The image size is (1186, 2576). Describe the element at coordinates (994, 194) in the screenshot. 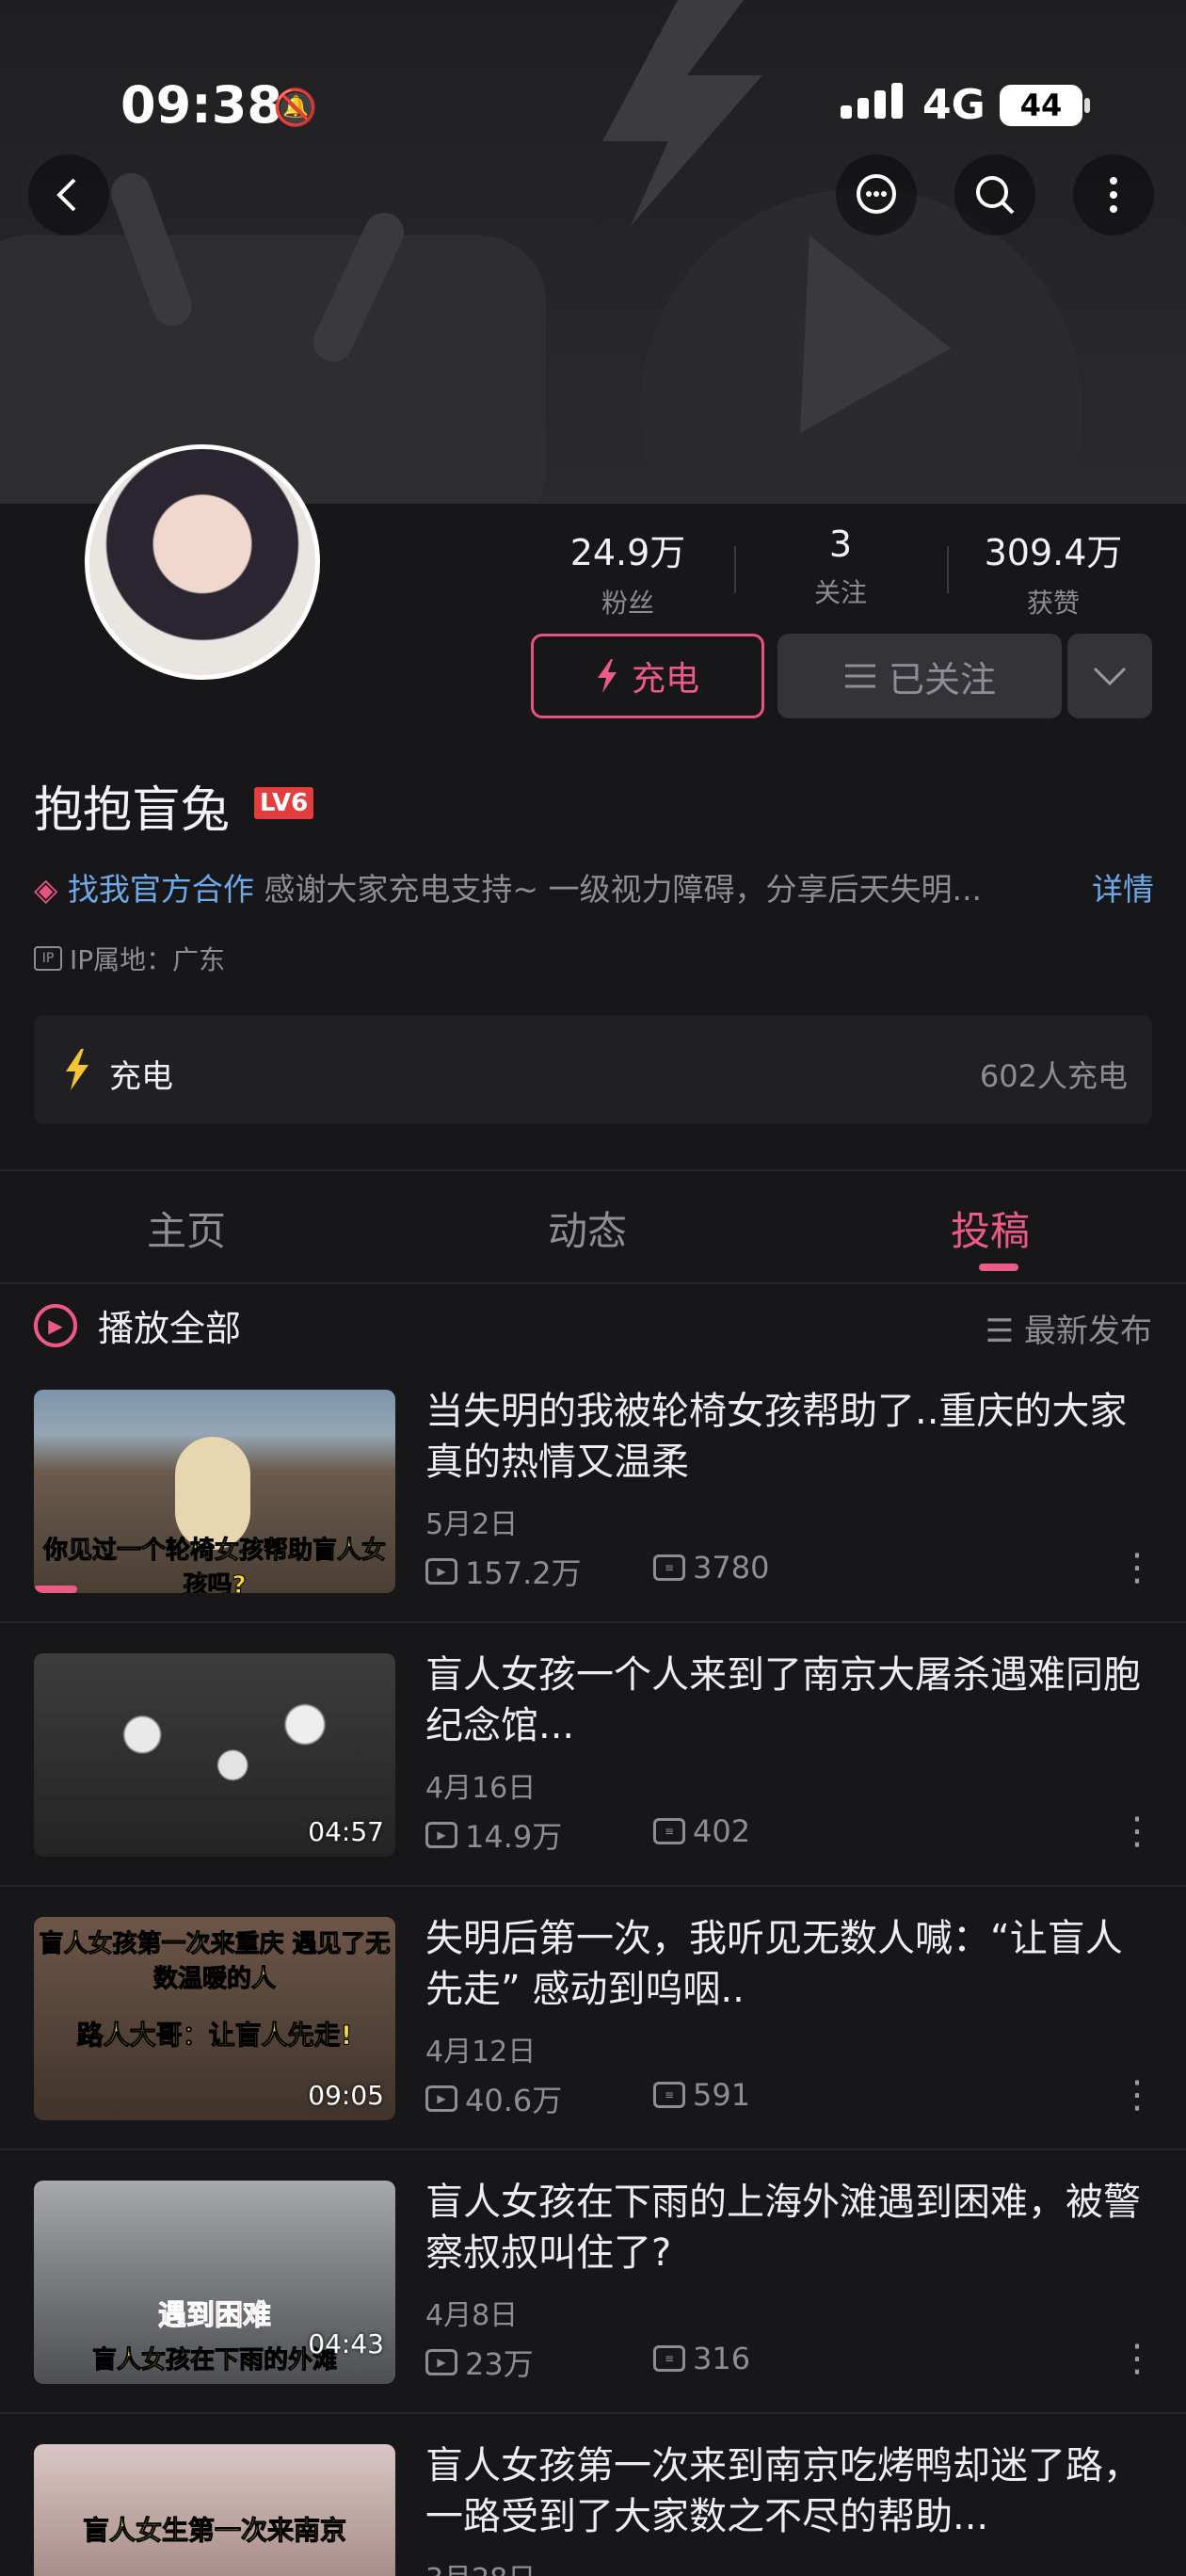

I see `search-button` at that location.